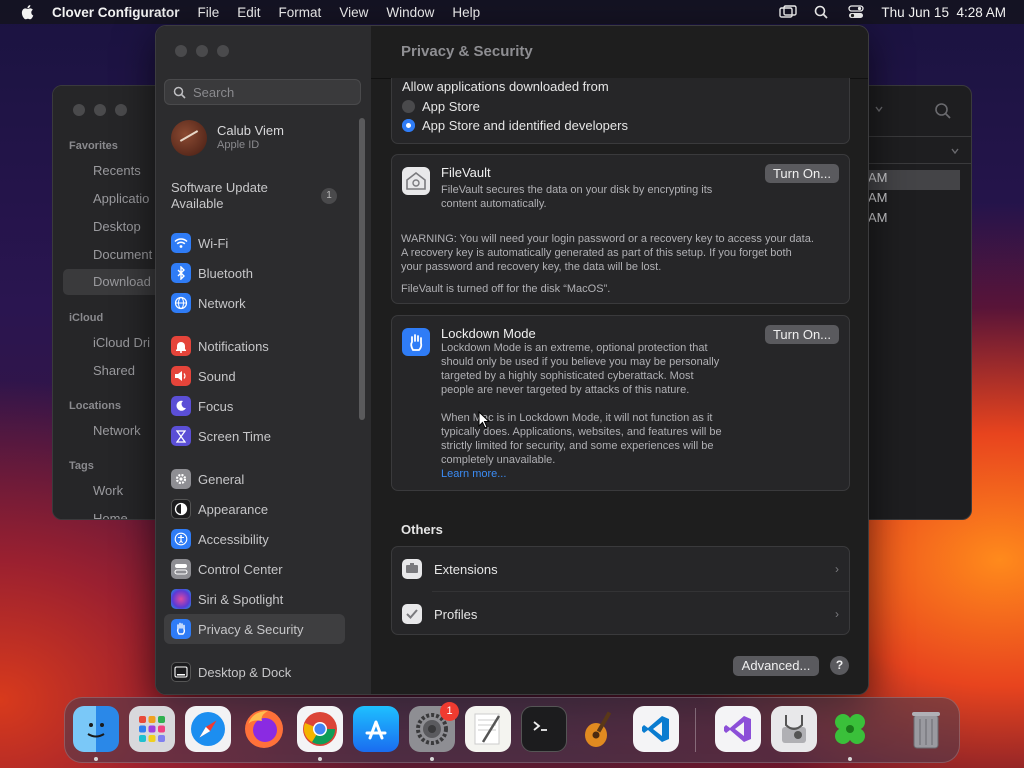 This screenshot has width=1024, height=768. What do you see at coordinates (181, 243) in the screenshot?
I see `wifi-icon` at bounding box center [181, 243].